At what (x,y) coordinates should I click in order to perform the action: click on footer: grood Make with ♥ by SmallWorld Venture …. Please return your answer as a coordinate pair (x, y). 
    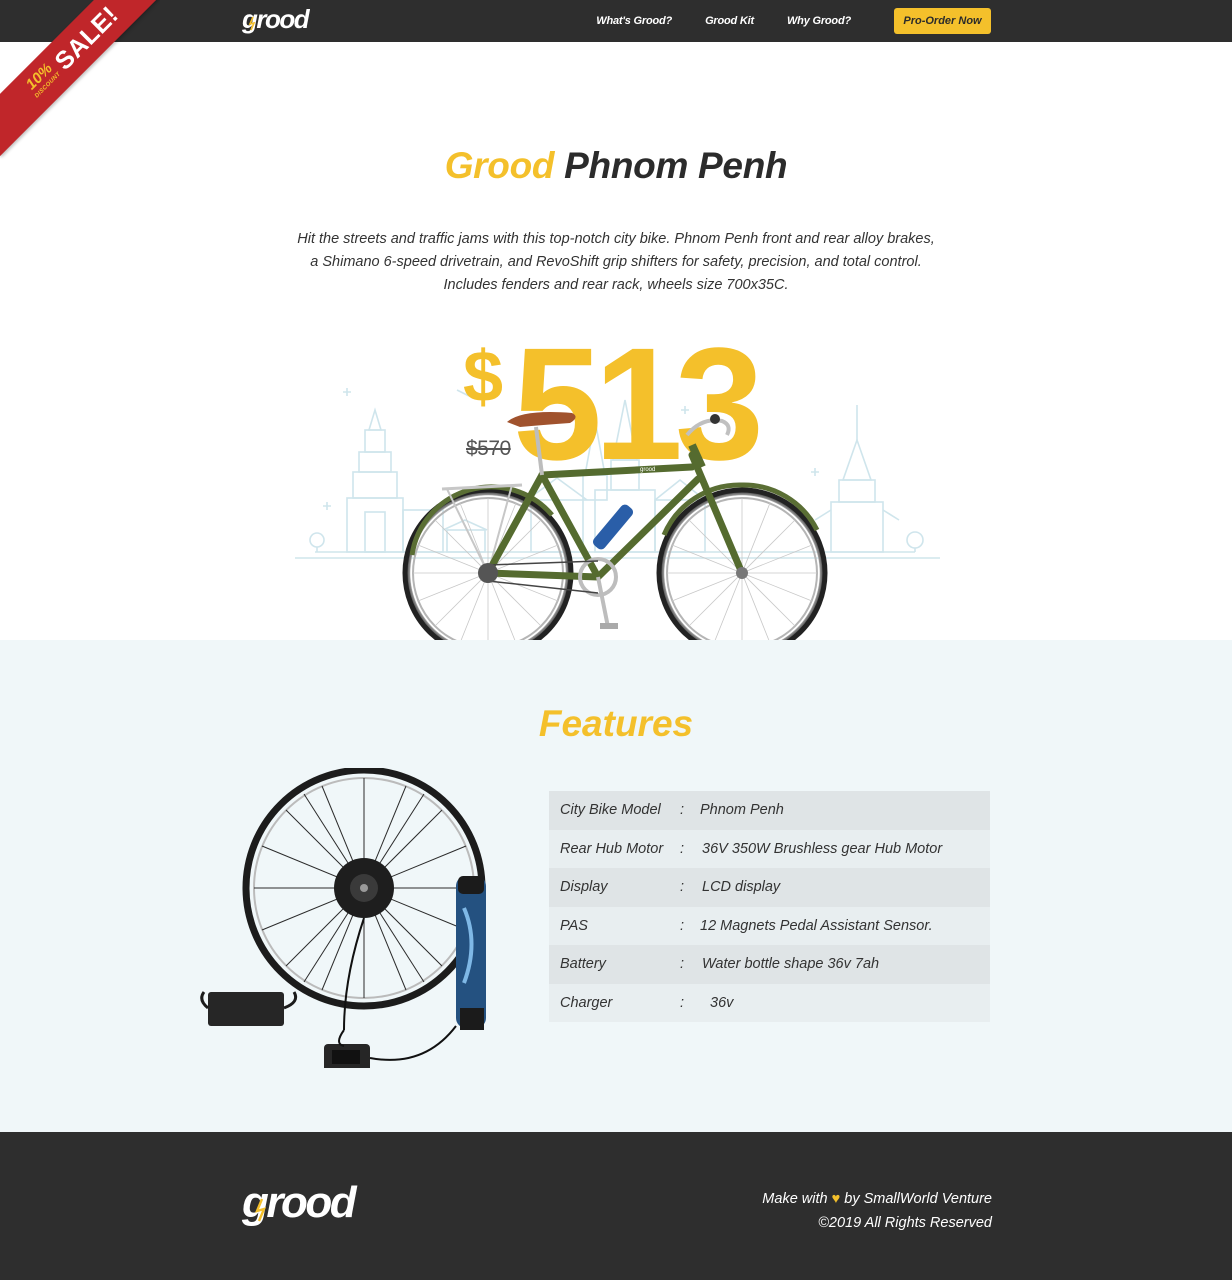
    Looking at the image, I should click on (616, 1206).